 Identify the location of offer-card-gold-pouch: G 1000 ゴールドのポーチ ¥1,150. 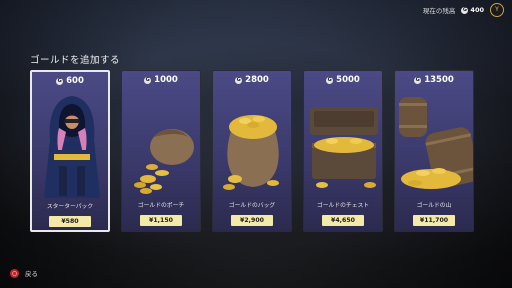
(161, 151).